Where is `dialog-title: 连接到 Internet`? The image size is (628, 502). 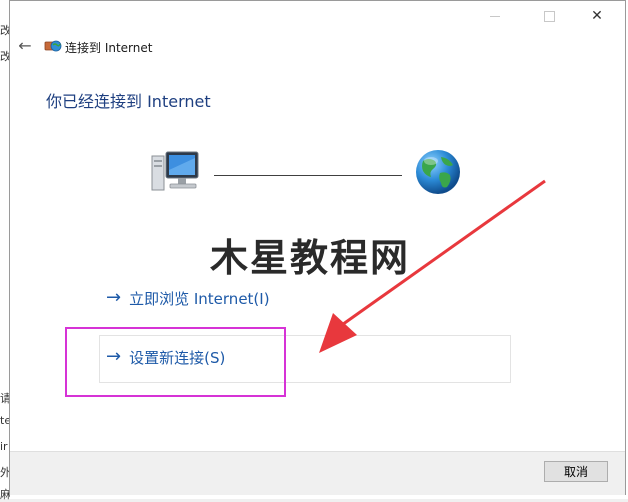 dialog-title: 连接到 Internet is located at coordinates (109, 48).